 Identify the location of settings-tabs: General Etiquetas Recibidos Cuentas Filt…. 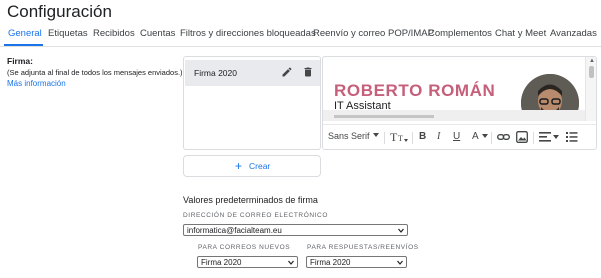
(300, 36).